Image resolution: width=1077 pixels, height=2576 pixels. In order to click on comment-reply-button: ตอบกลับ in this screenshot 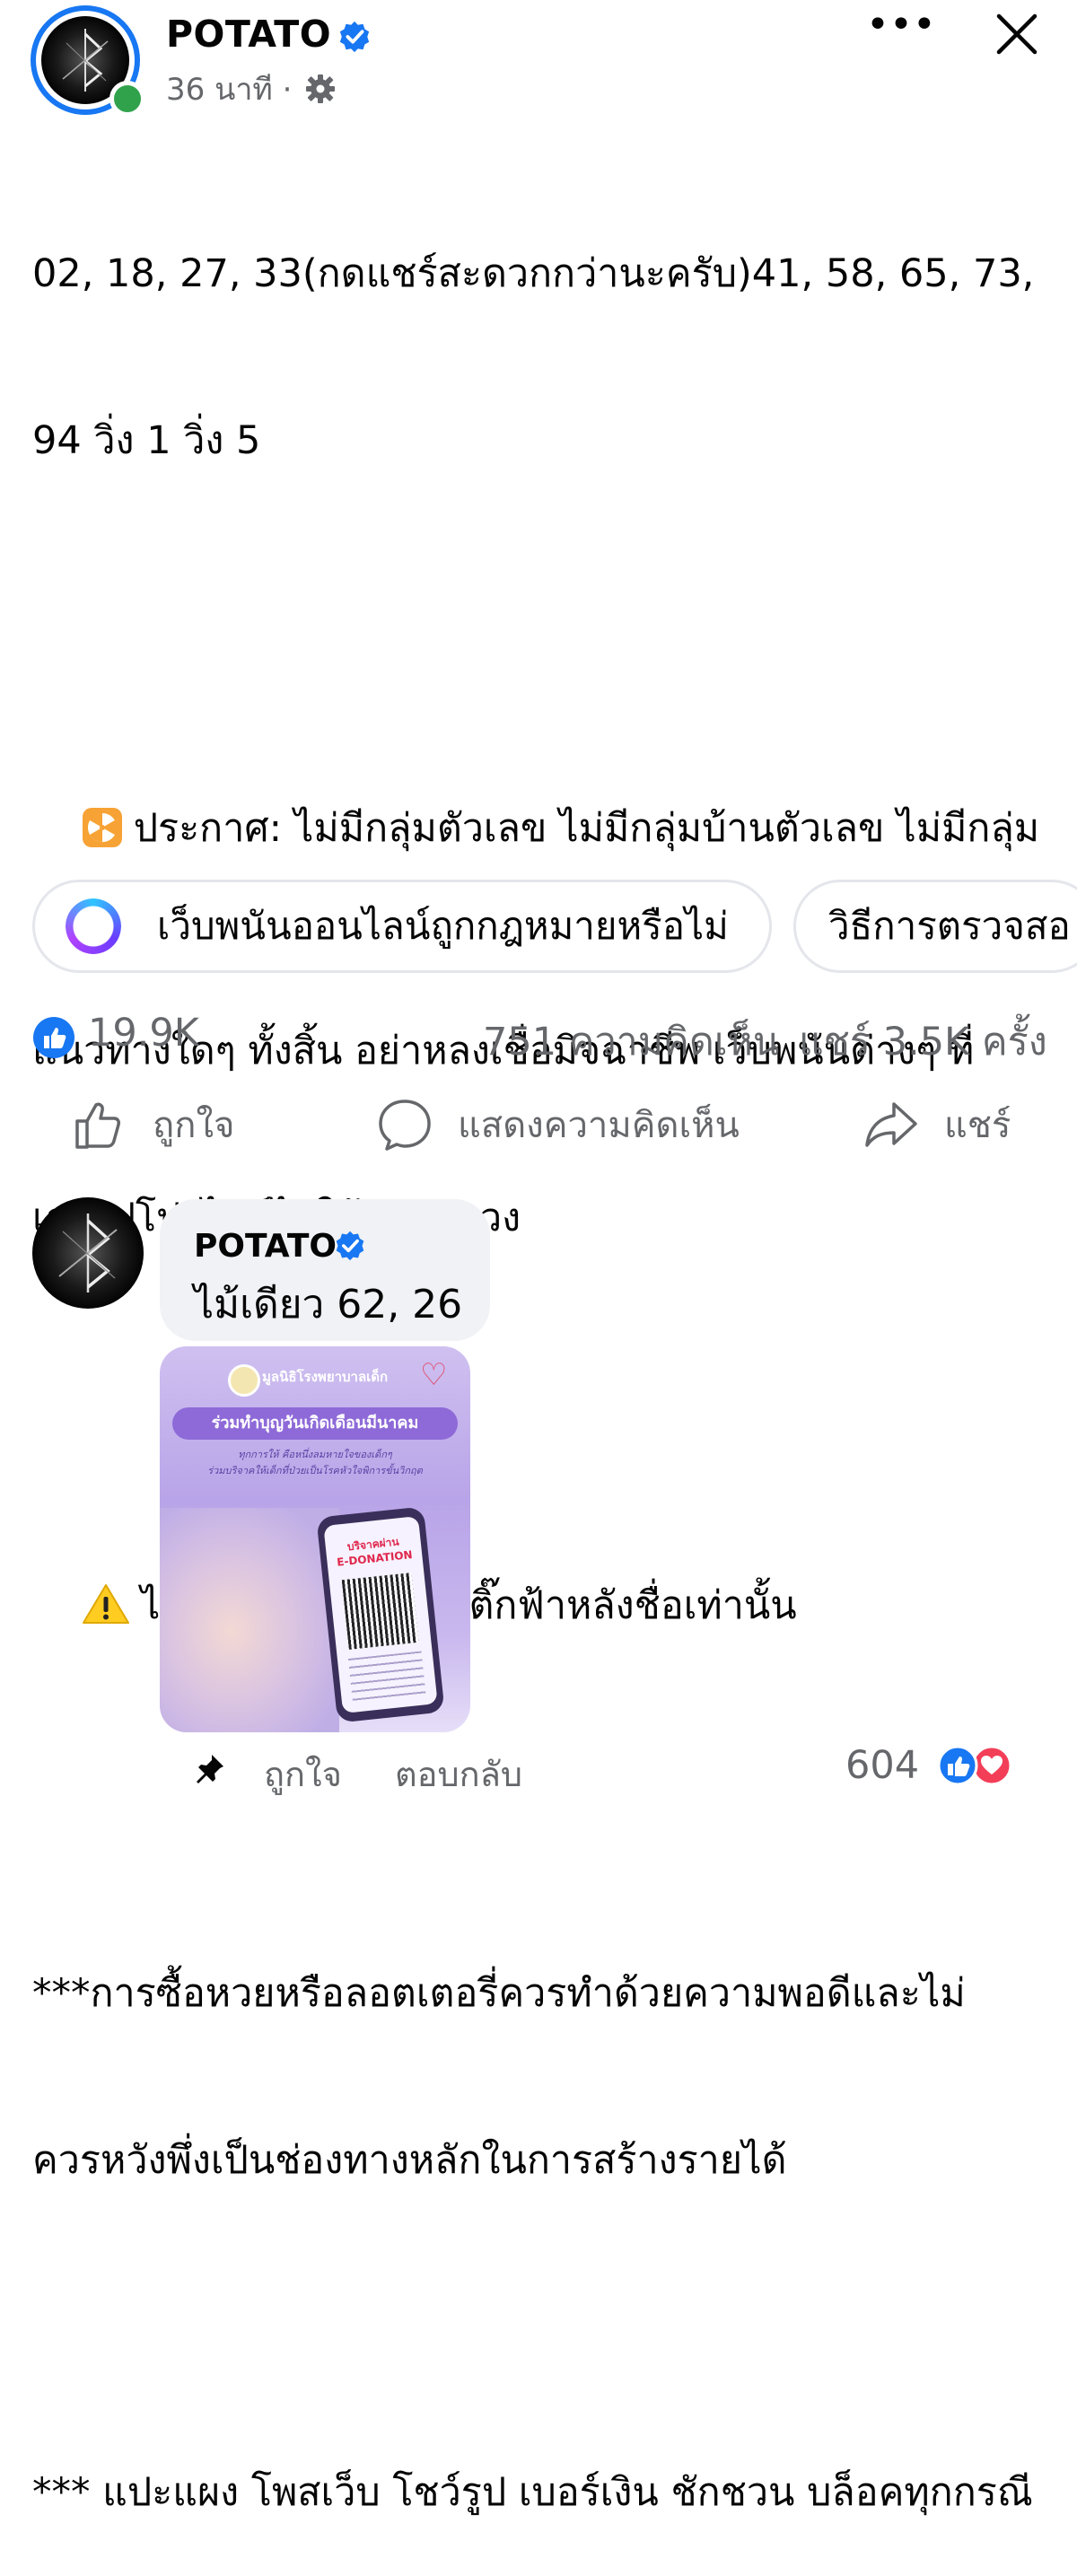, I will do `click(458, 1774)`.